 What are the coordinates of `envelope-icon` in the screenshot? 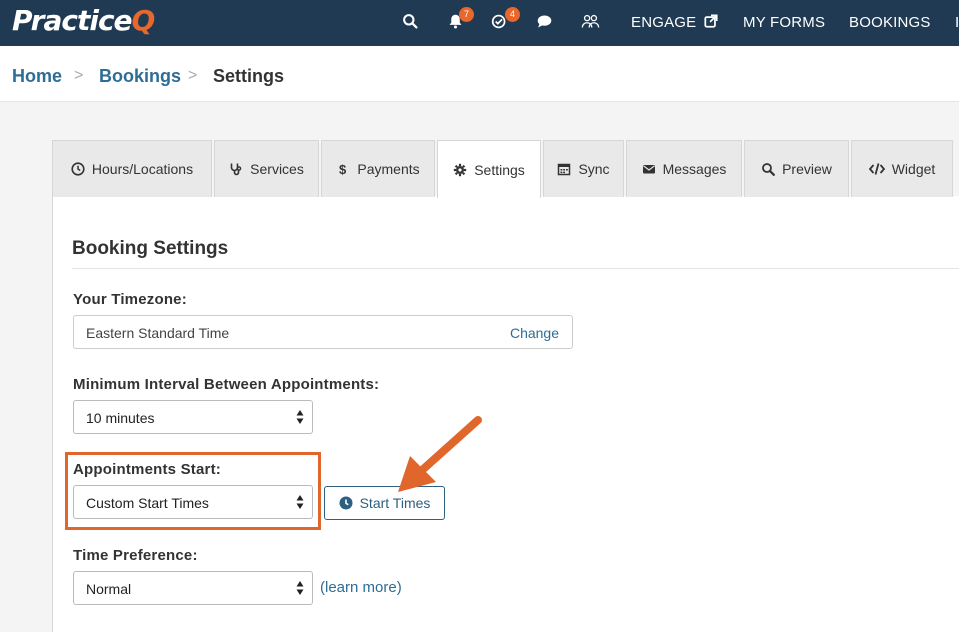 It's located at (648, 169).